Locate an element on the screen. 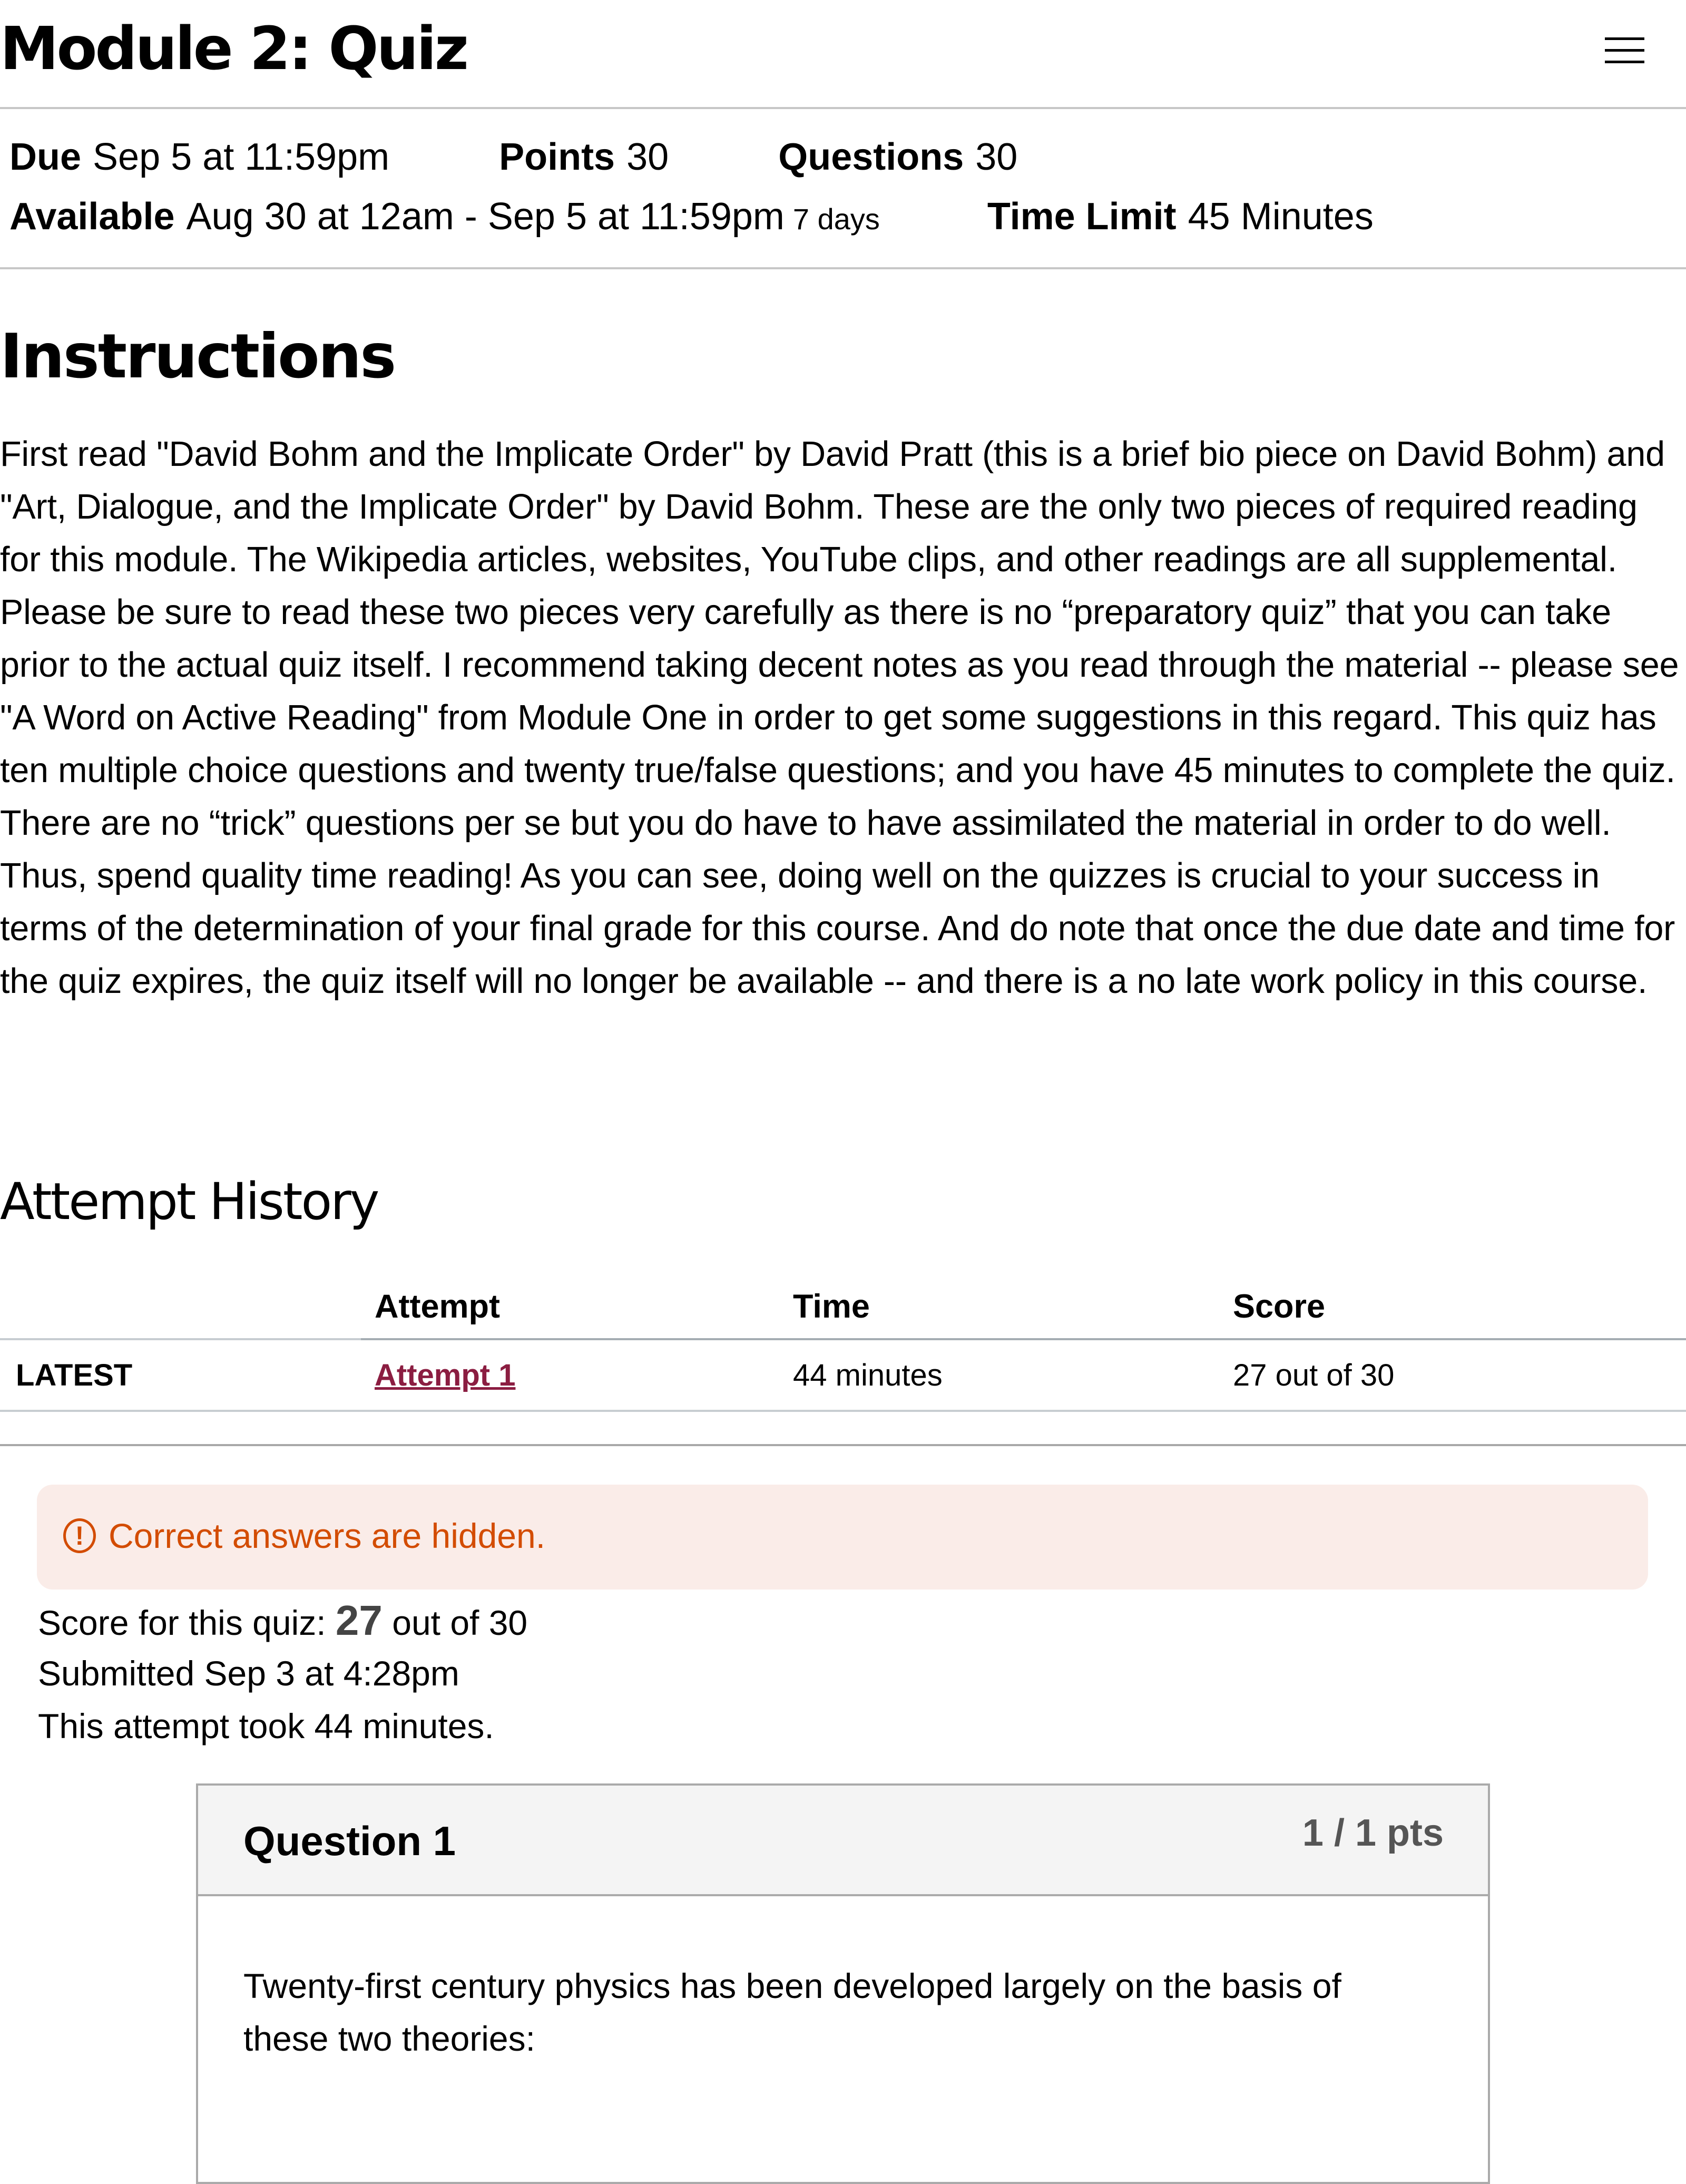  attempt-duration: This attempt took 44 minutes. is located at coordinates (266, 1726).